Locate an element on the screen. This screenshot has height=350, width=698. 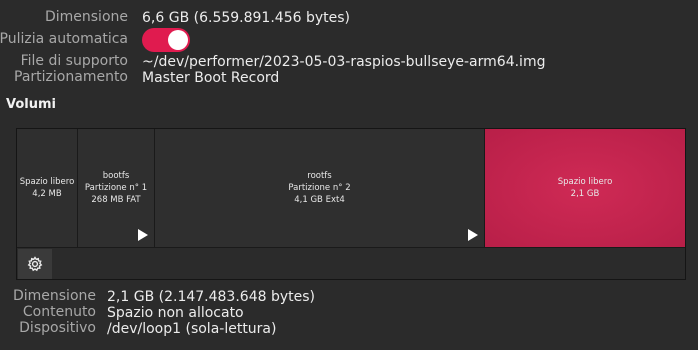
volume-size-value: 2,1 GB (2.147.483.648 bytes) is located at coordinates (211, 297).